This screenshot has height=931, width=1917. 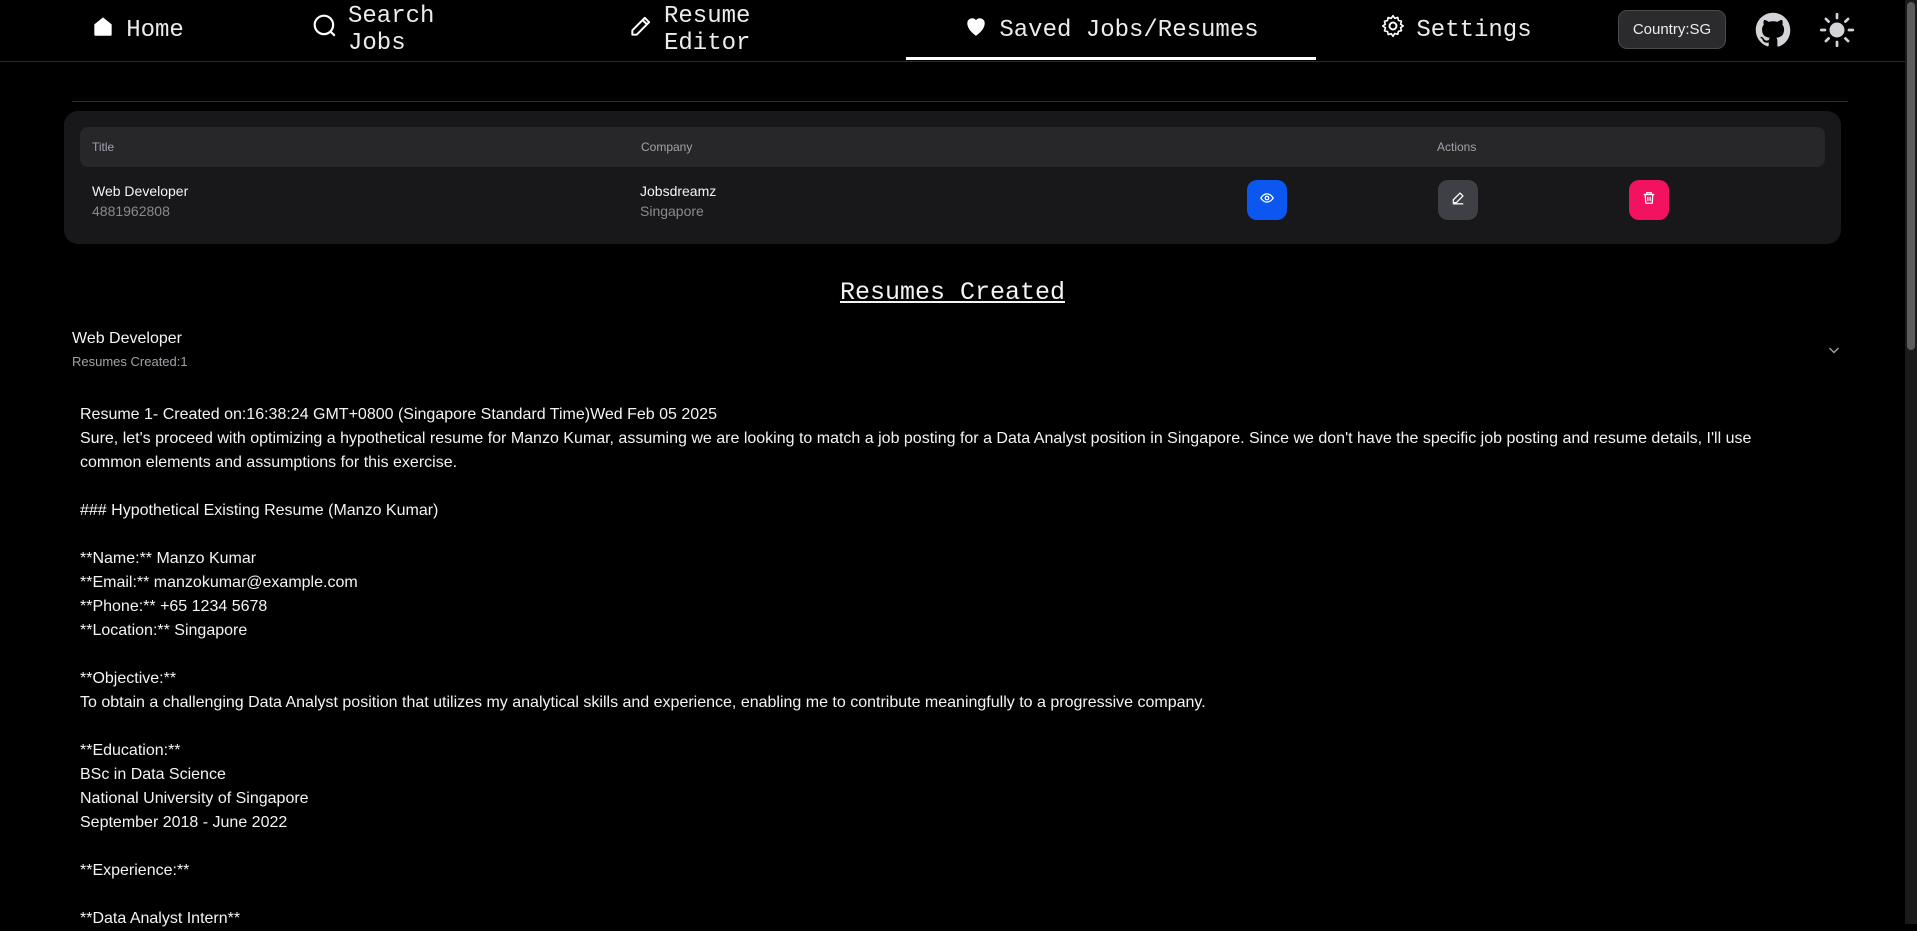 I want to click on nav-saved-label: Saved Jobs/Resumes, so click(x=1129, y=30).